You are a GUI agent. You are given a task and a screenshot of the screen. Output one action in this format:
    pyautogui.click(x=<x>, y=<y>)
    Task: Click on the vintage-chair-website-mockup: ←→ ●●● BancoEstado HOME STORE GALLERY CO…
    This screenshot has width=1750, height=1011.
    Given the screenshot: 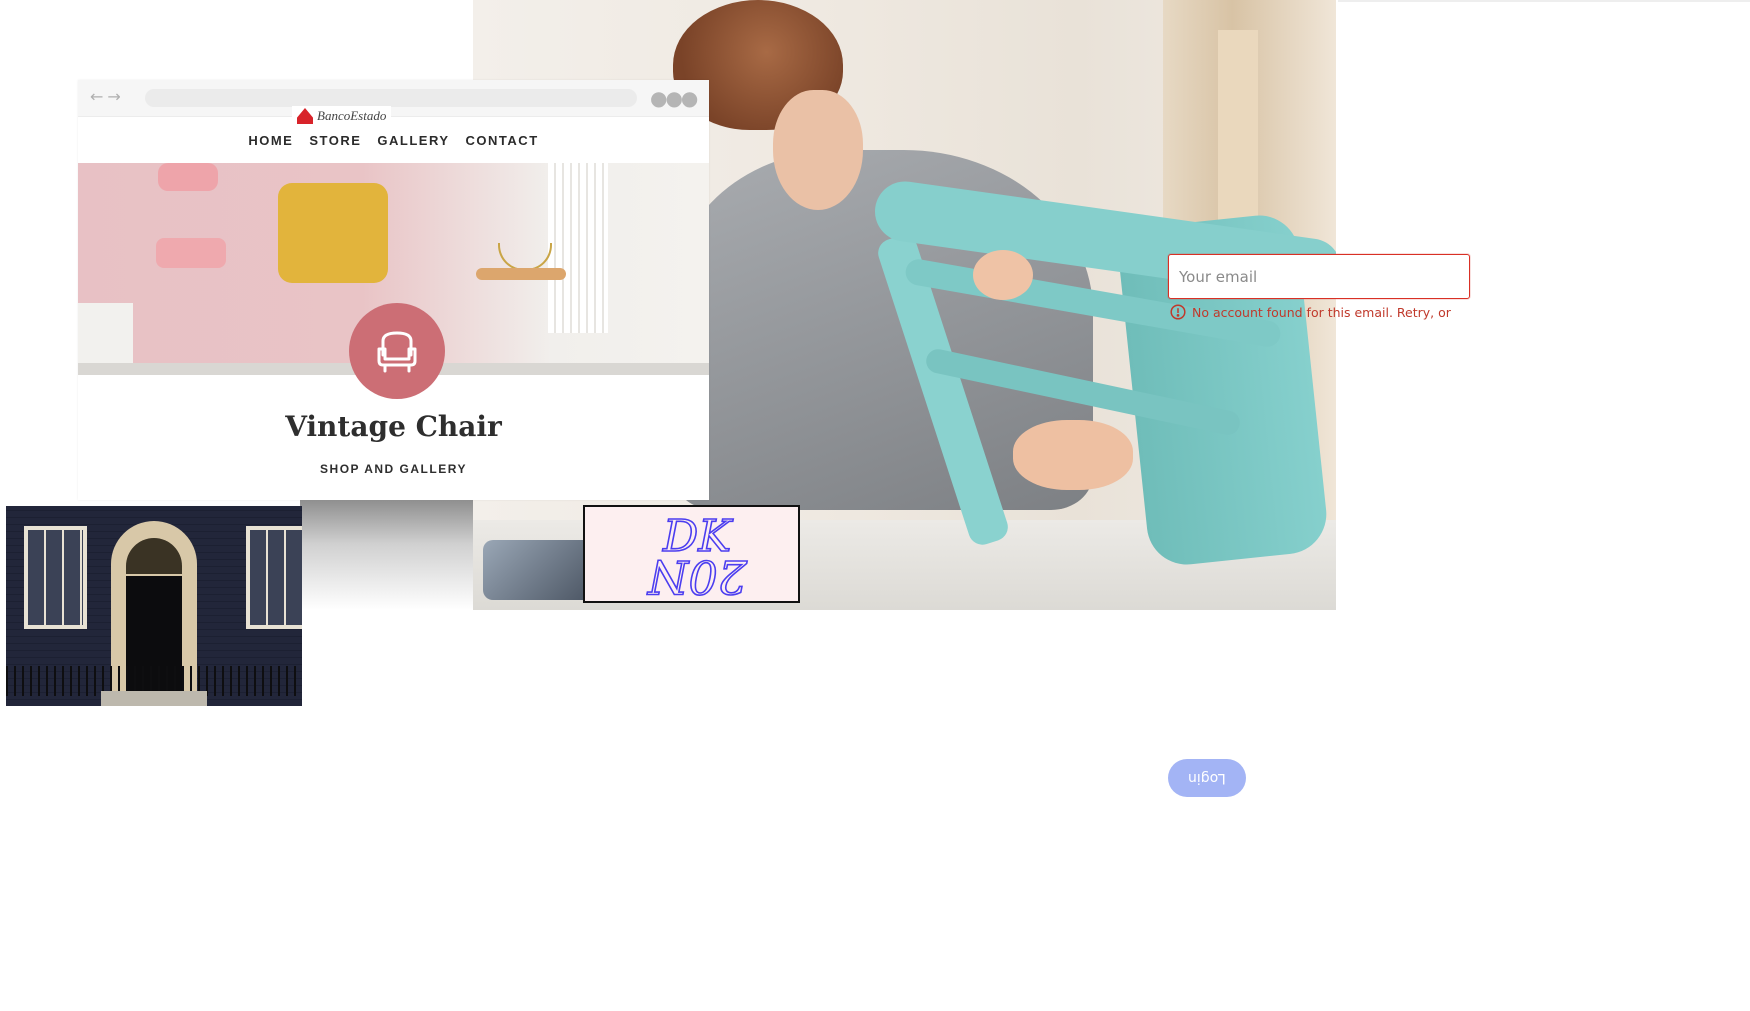 What is the action you would take?
    pyautogui.click(x=393, y=290)
    